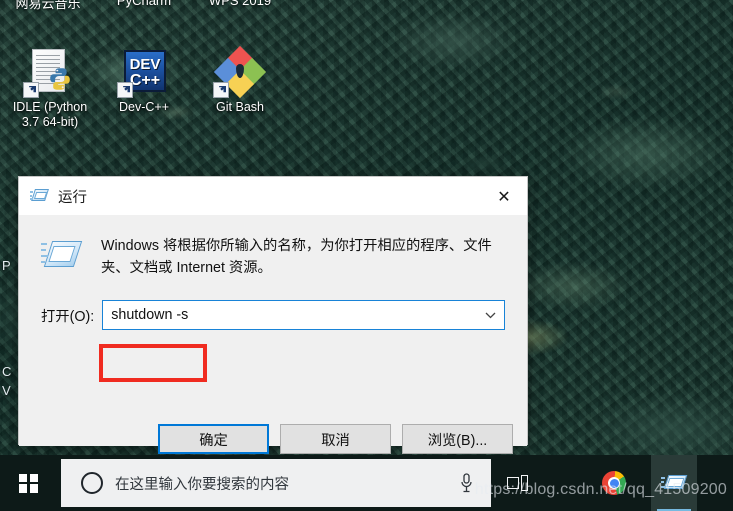  What do you see at coordinates (7, 371) in the screenshot?
I see `desktop-clipped-label-c: C` at bounding box center [7, 371].